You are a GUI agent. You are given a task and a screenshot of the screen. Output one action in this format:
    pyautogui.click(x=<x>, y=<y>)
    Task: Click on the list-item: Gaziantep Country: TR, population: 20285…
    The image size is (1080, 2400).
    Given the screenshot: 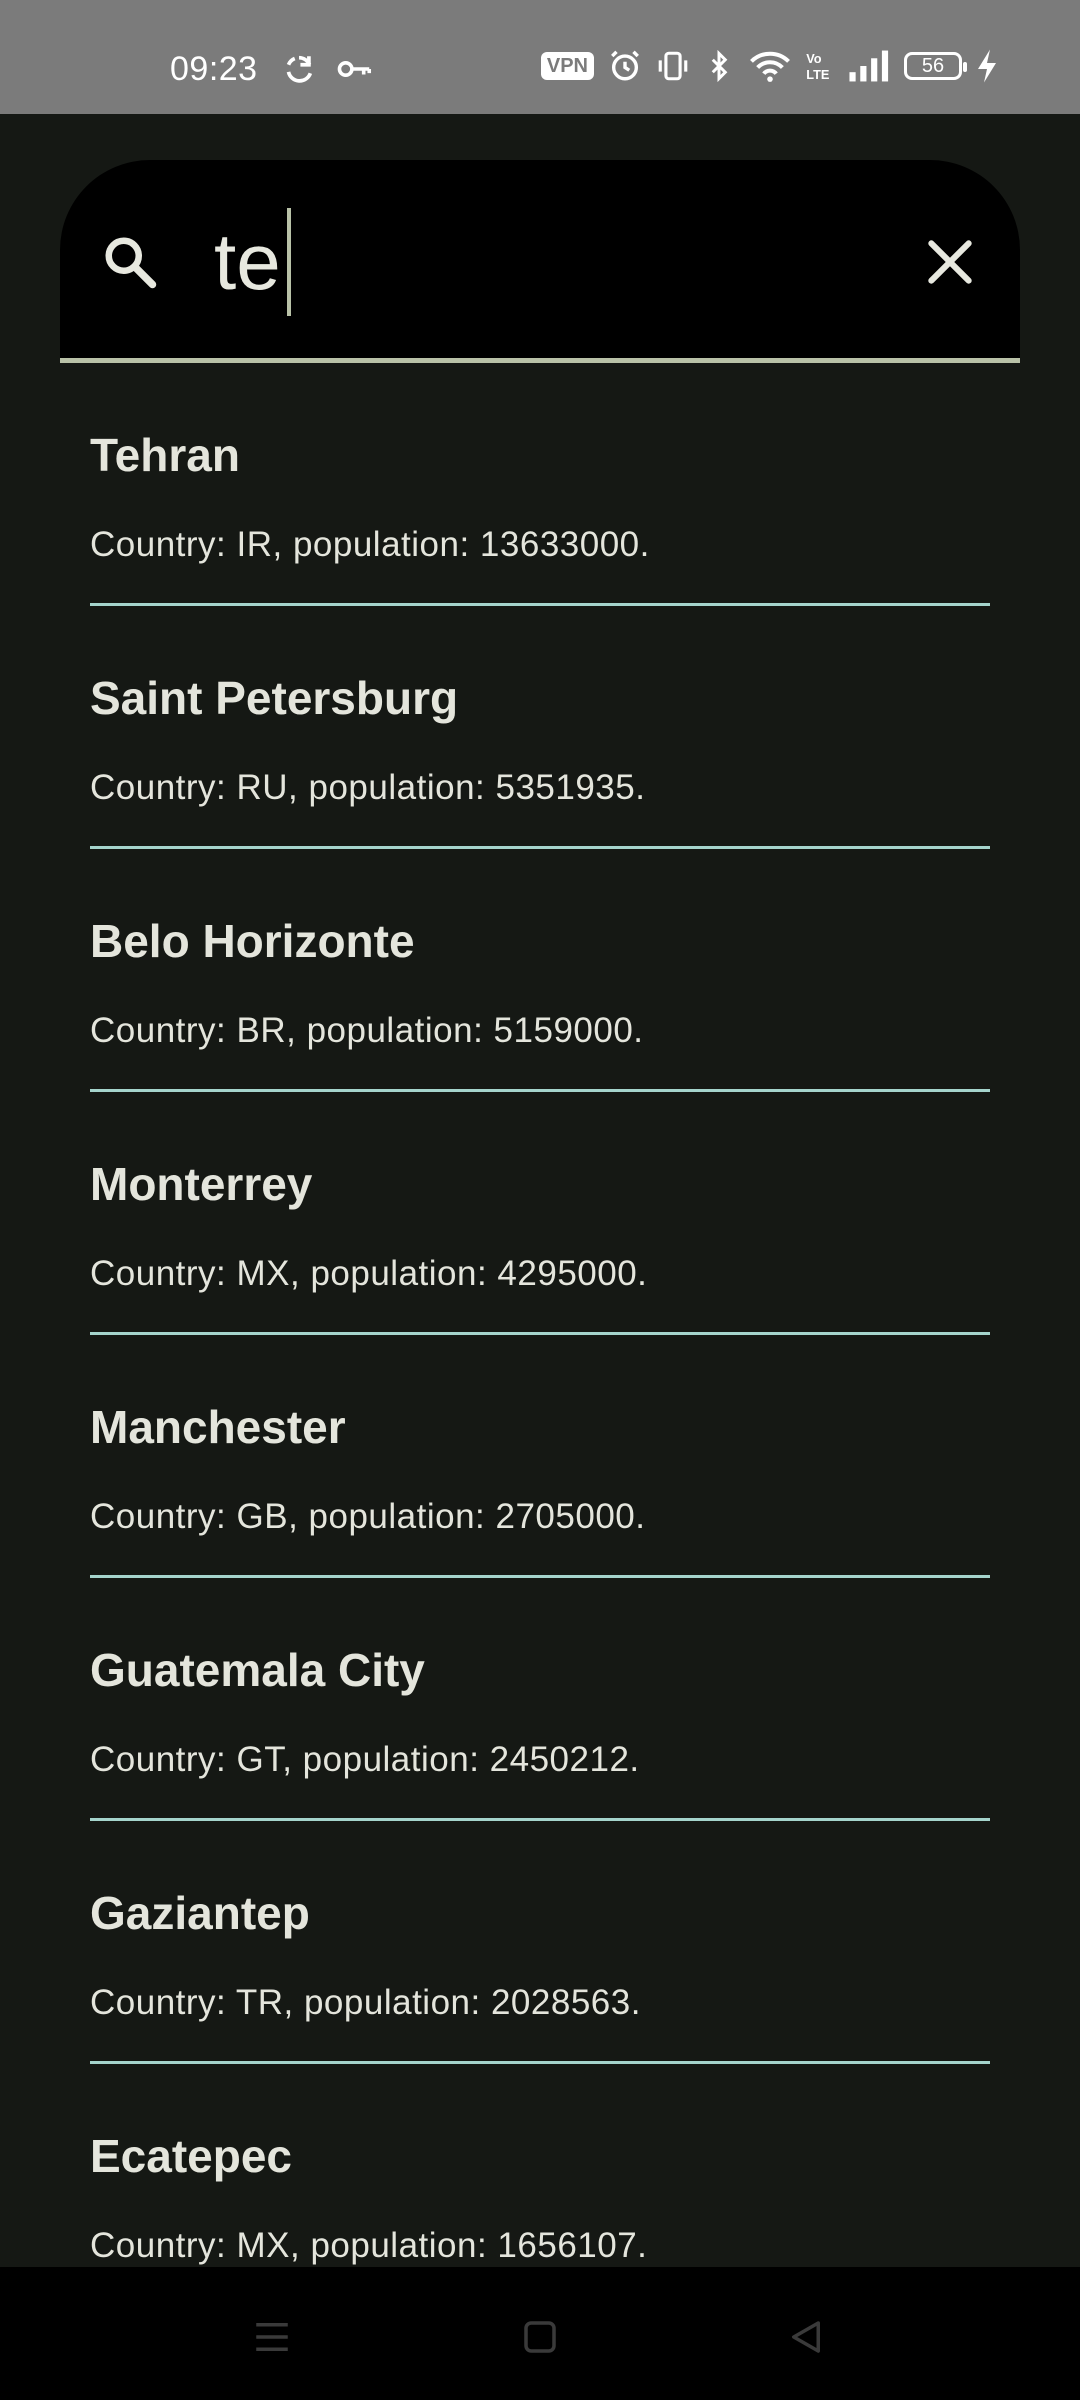 What is the action you would take?
    pyautogui.click(x=540, y=1942)
    